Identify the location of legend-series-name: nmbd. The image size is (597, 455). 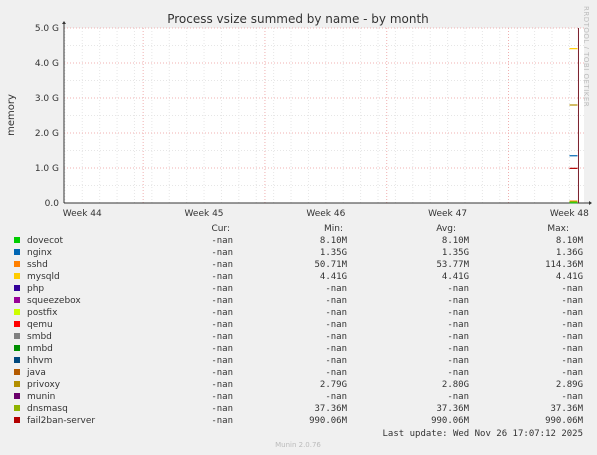
(40, 349).